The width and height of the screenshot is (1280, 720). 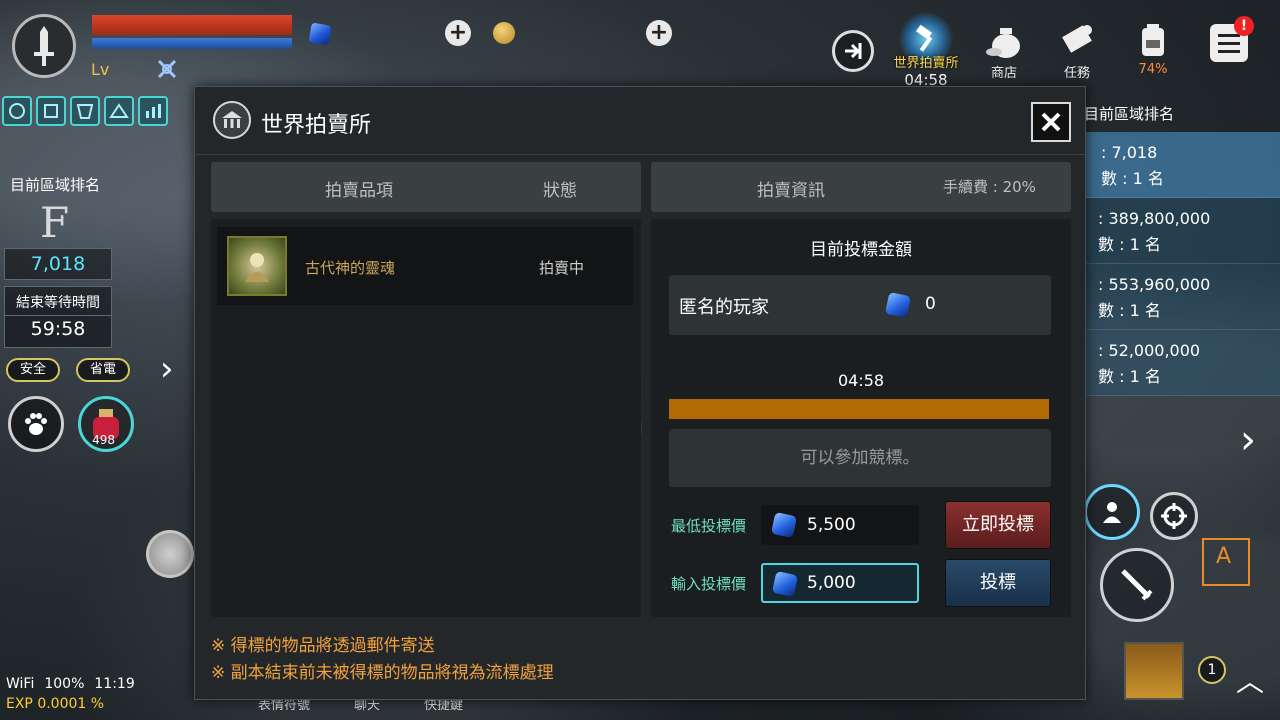 I want to click on sword-icon, so click(x=44, y=46).